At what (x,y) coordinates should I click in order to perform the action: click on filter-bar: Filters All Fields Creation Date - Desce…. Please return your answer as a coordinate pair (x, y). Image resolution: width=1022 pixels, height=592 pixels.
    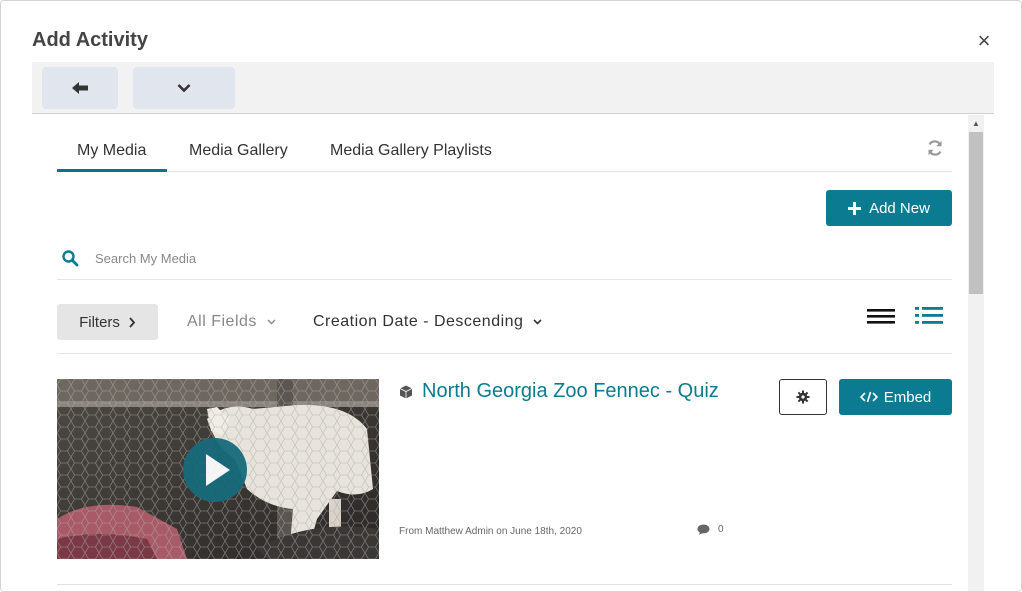
    Looking at the image, I should click on (504, 324).